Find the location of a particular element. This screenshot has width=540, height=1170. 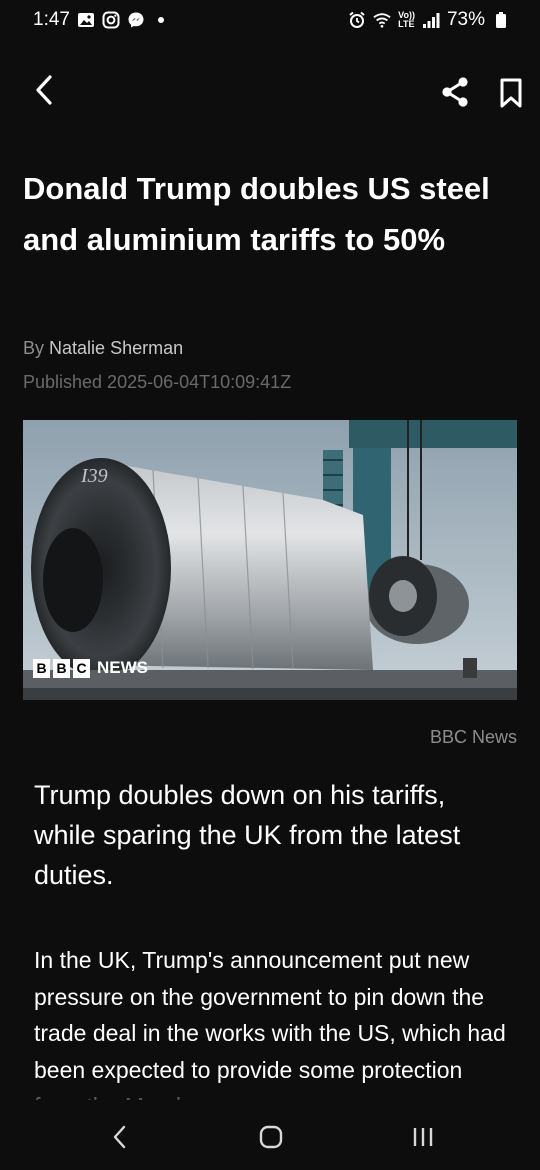

byline-prefix: By is located at coordinates (34, 348).